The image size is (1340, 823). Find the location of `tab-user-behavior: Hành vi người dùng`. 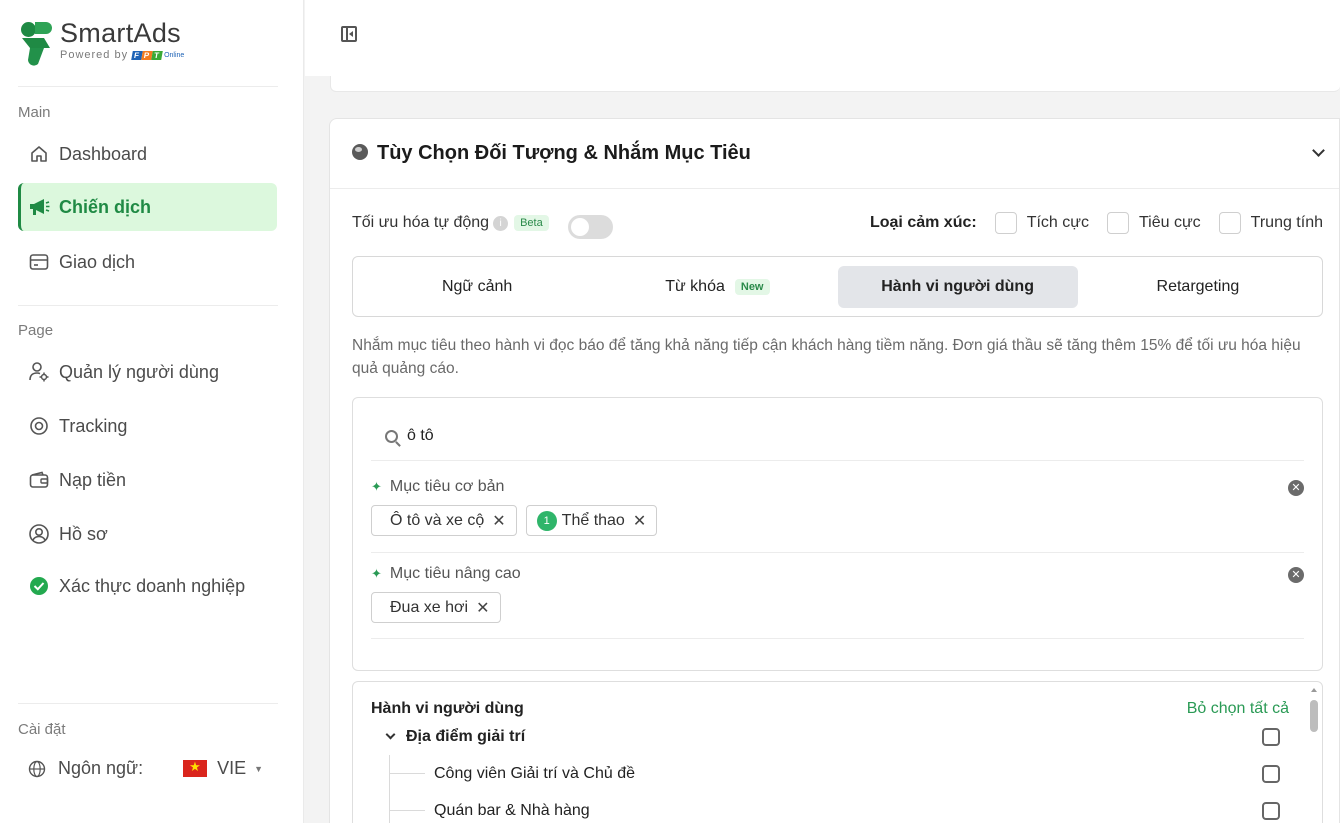

tab-user-behavior: Hành vi người dùng is located at coordinates (957, 286).